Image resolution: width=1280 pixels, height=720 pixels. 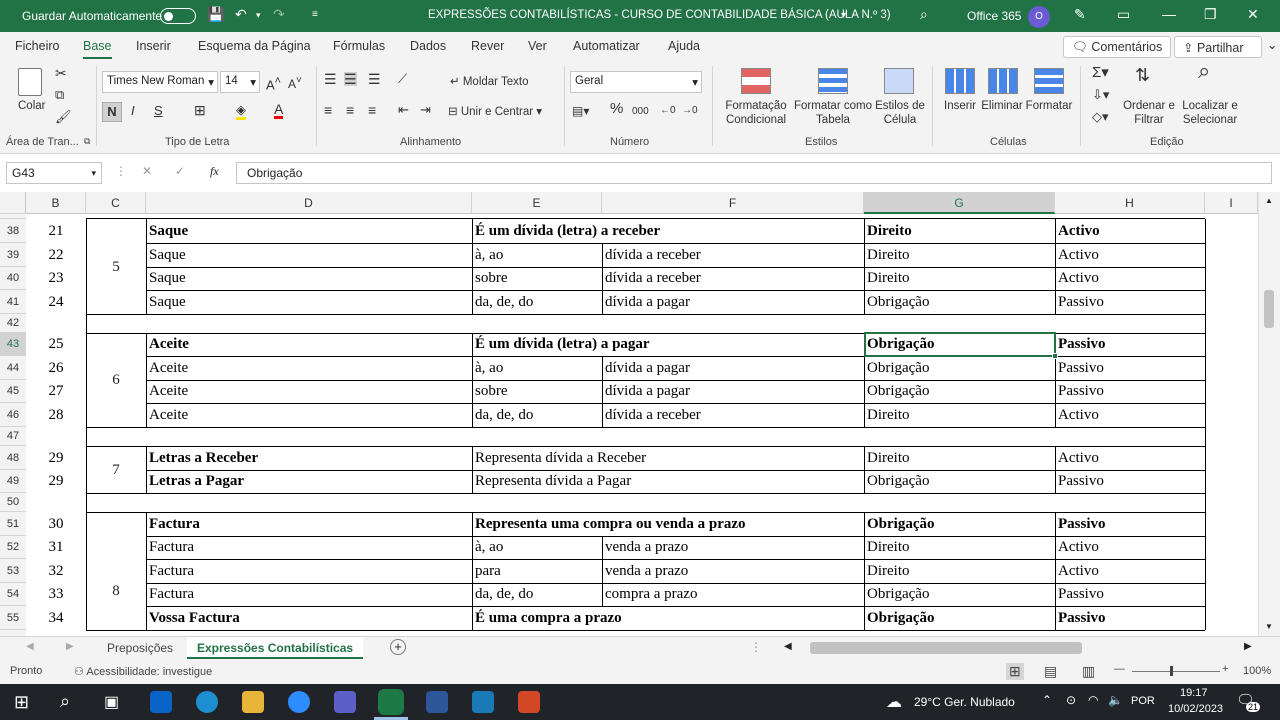 What do you see at coordinates (537, 203) in the screenshot?
I see `column-header-e: E` at bounding box center [537, 203].